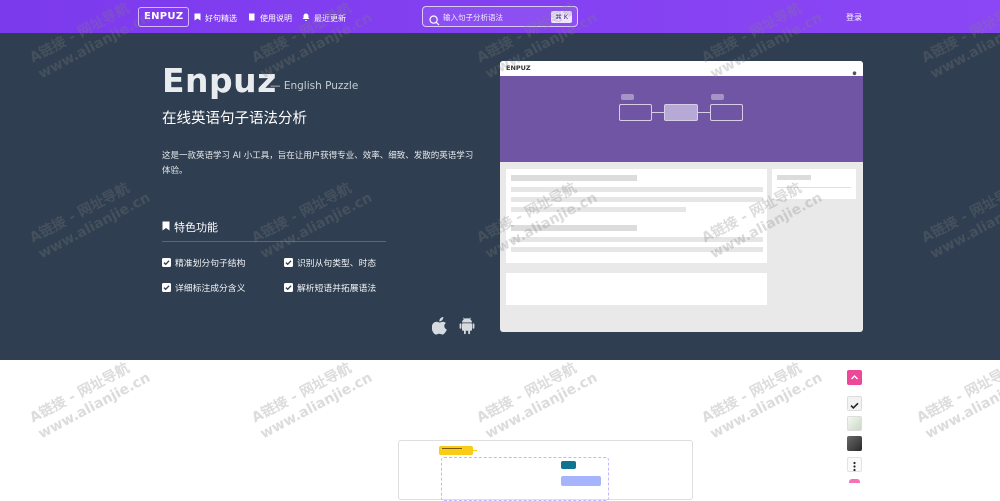 The height and width of the screenshot is (501, 1000). I want to click on feature-label: 详细标注成分含义, so click(210, 289).